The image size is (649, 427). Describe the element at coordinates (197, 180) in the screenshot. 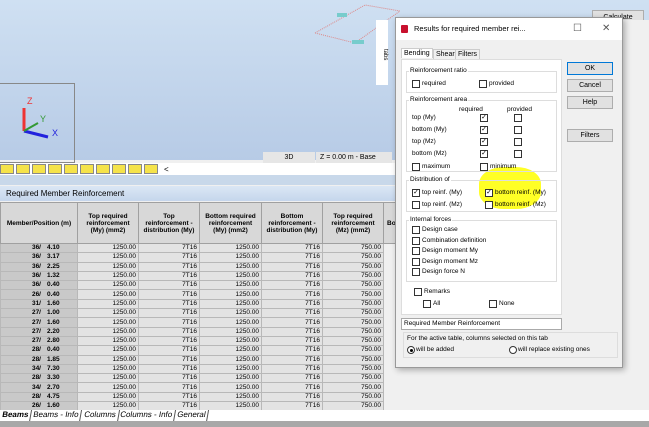

I see `splitter` at that location.